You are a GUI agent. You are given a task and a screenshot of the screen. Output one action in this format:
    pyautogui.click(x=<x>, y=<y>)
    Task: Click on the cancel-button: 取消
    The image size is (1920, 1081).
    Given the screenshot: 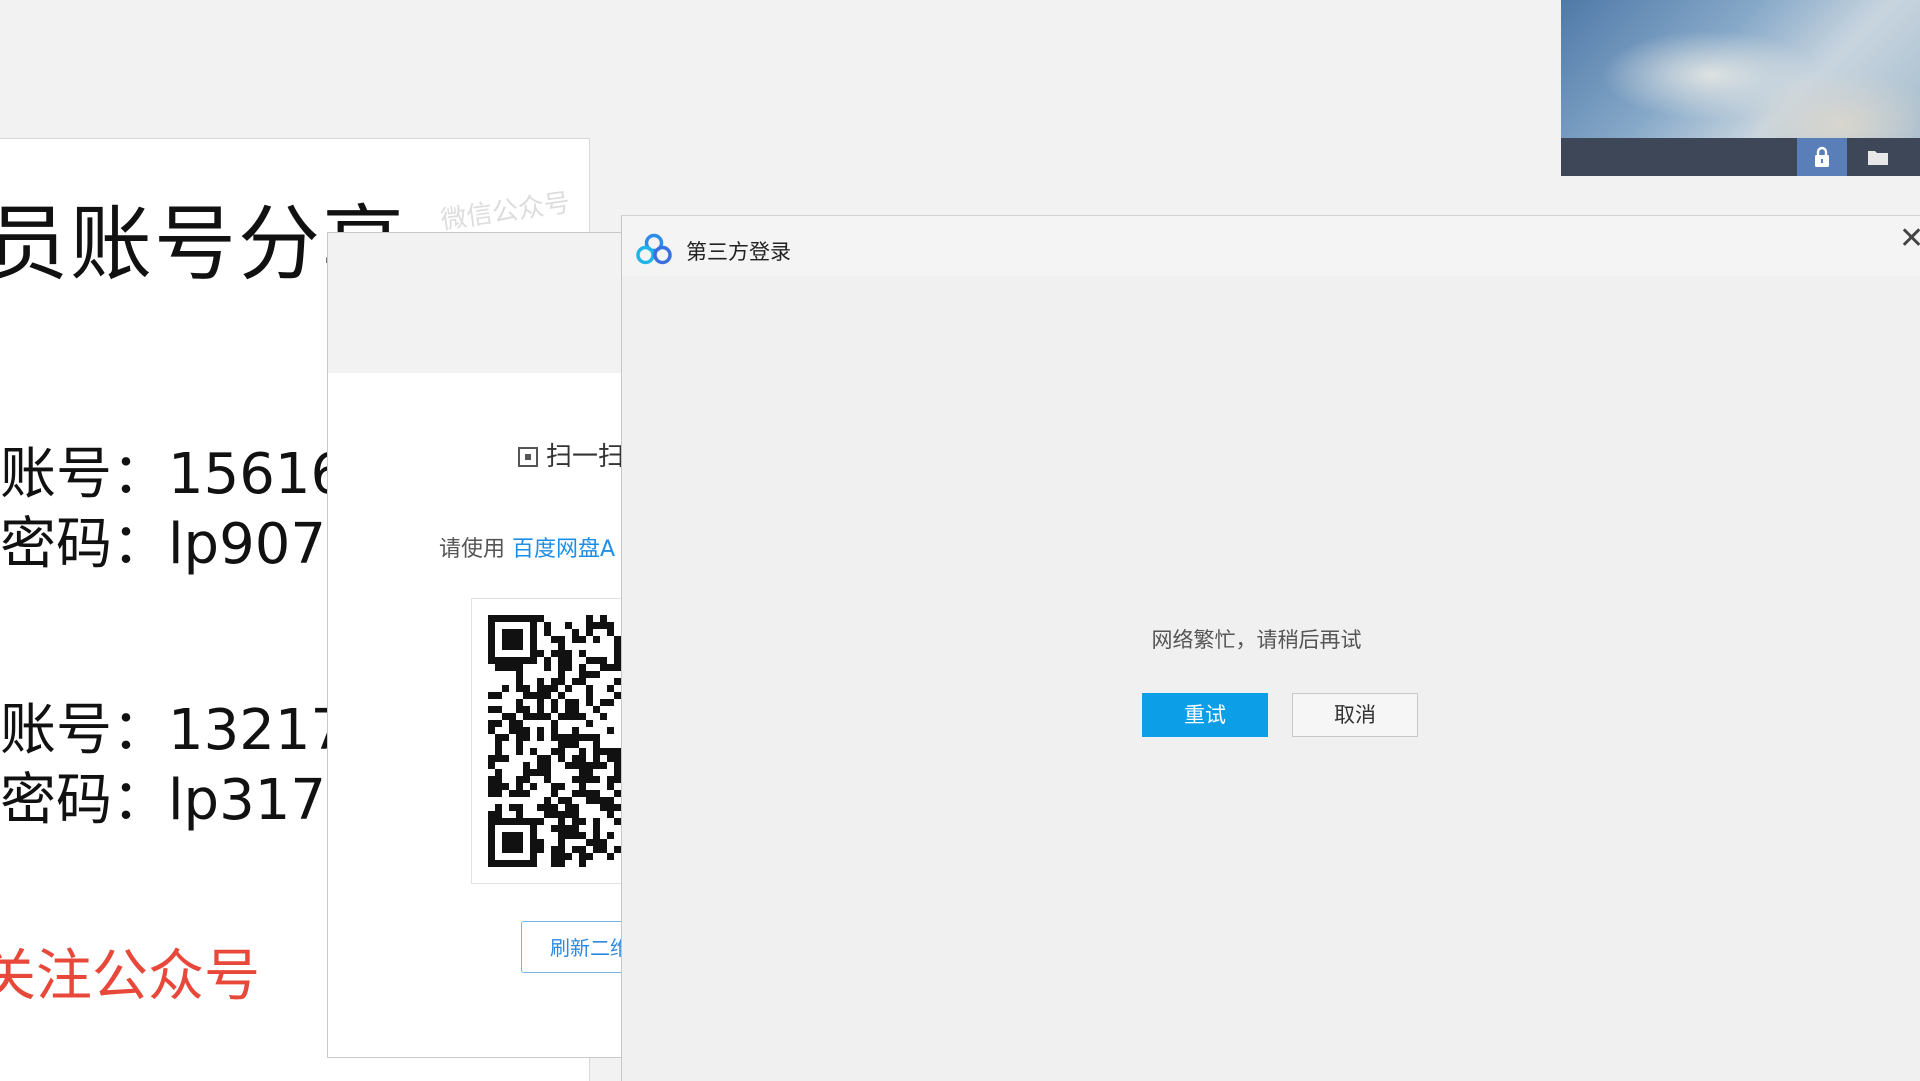 What is the action you would take?
    pyautogui.click(x=1355, y=715)
    